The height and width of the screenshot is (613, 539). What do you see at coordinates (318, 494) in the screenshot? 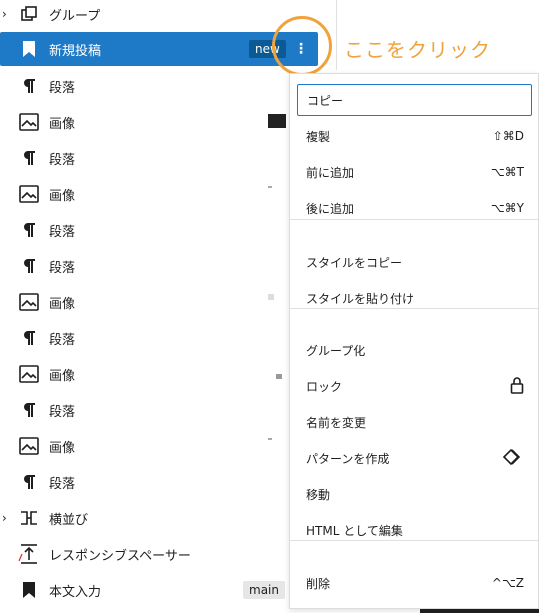
I see `menu-item-label: 移動` at bounding box center [318, 494].